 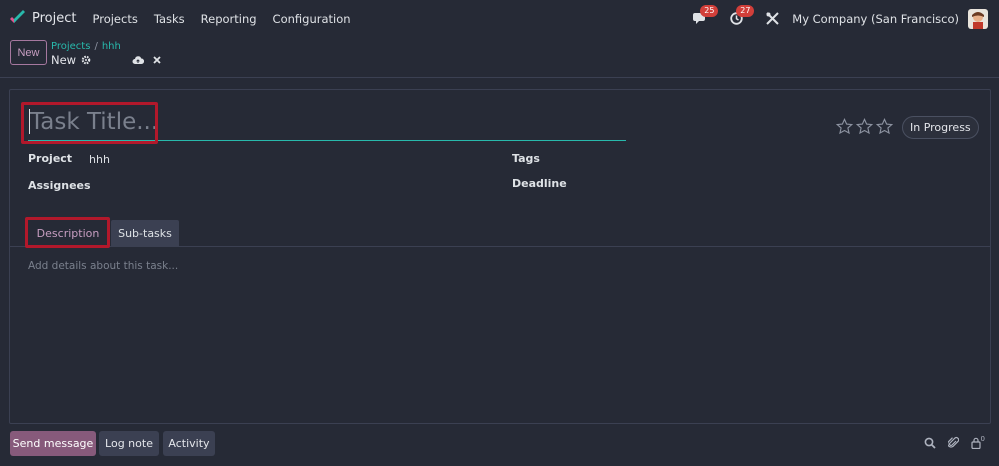 I want to click on breadcrumb: Projects / hhh, so click(x=86, y=46).